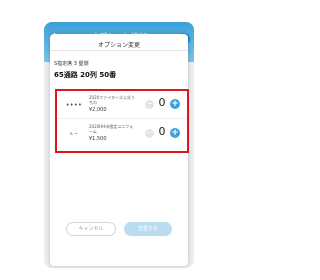  I want to click on cancel-button: キャンセル, so click(91, 229).